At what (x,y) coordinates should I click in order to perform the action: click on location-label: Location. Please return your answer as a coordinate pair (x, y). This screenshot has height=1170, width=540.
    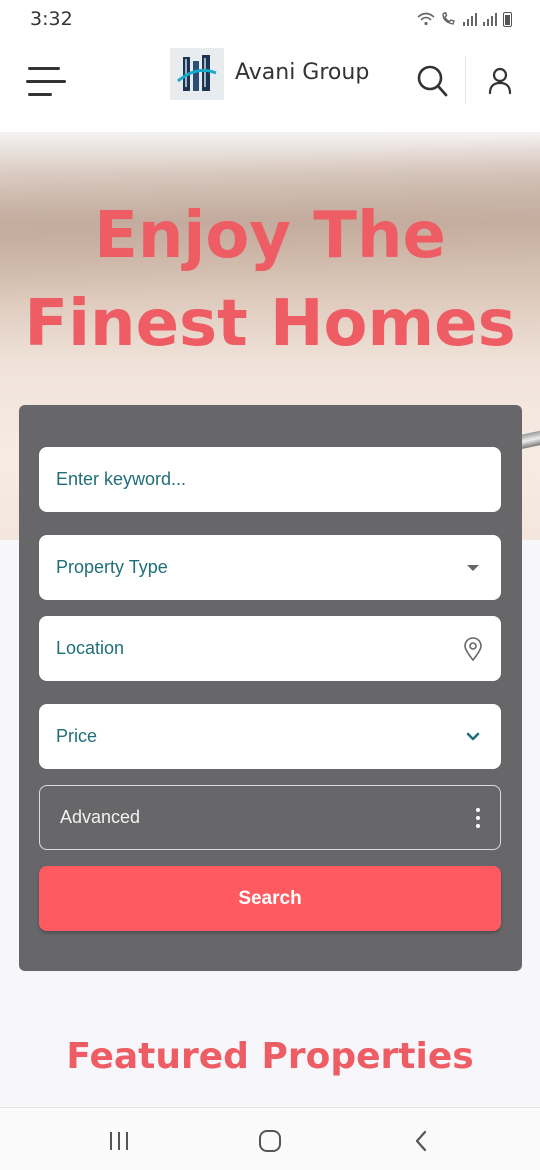
    Looking at the image, I should click on (90, 648).